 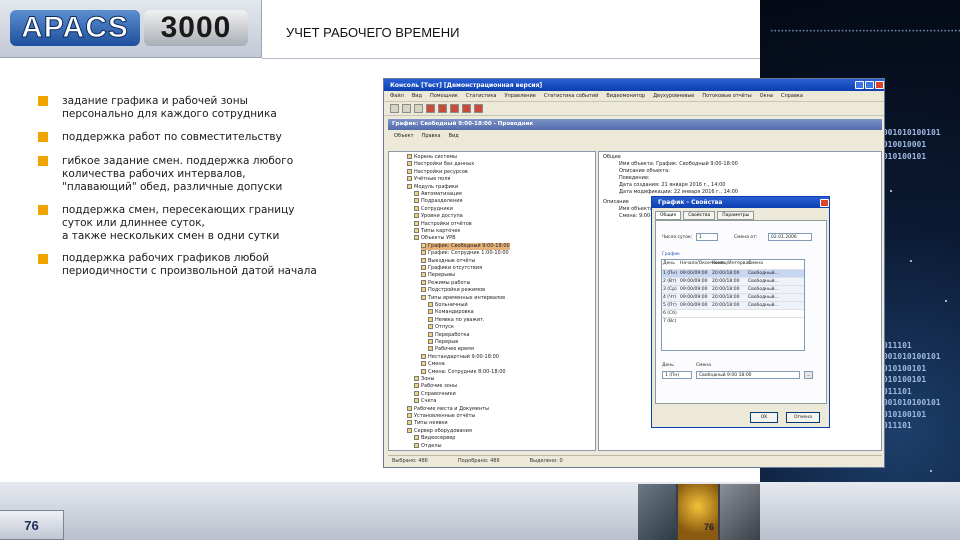 What do you see at coordinates (435, 386) in the screenshot?
I see `tree-item: Рабочие зоны` at bounding box center [435, 386].